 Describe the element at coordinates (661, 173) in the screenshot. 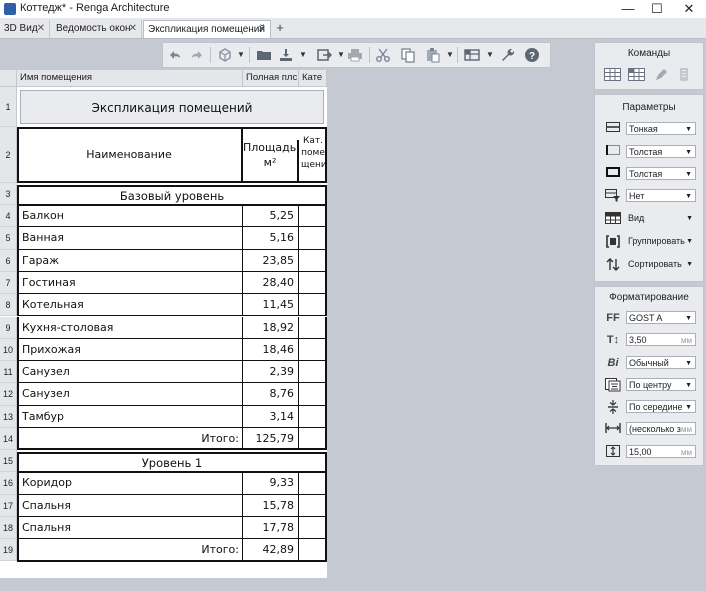

I see `all-borders-select: Толстая ▼` at that location.